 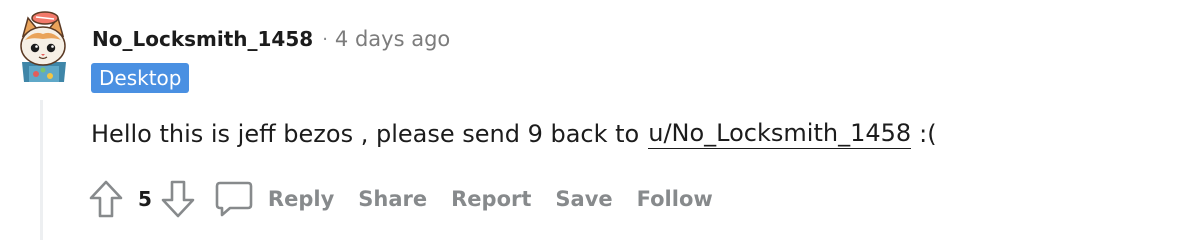 What do you see at coordinates (928, 134) in the screenshot?
I see `comment-body-suffix: :(` at bounding box center [928, 134].